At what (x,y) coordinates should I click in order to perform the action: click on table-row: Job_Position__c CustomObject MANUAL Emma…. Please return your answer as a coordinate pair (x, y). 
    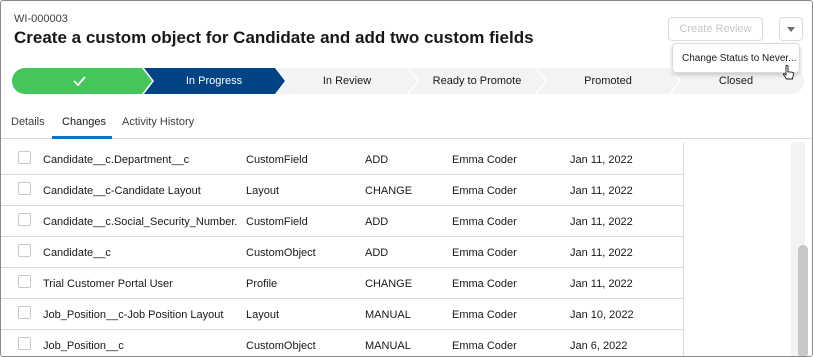
    Looking at the image, I should click on (342, 343).